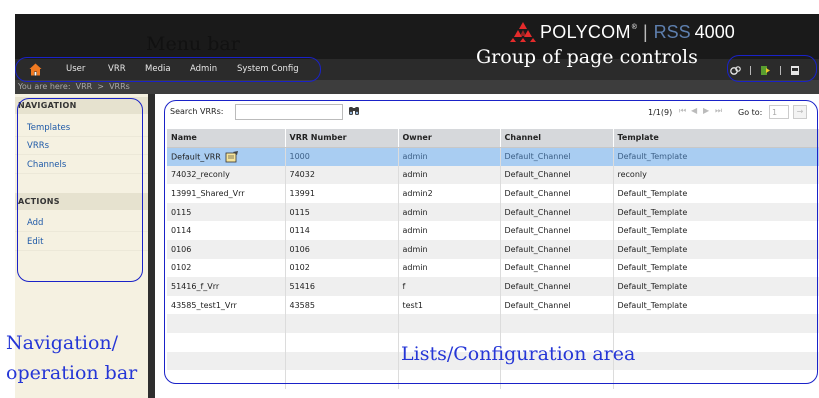 The height and width of the screenshot is (398, 819). I want to click on sidebar-scrollbar, so click(151, 246).